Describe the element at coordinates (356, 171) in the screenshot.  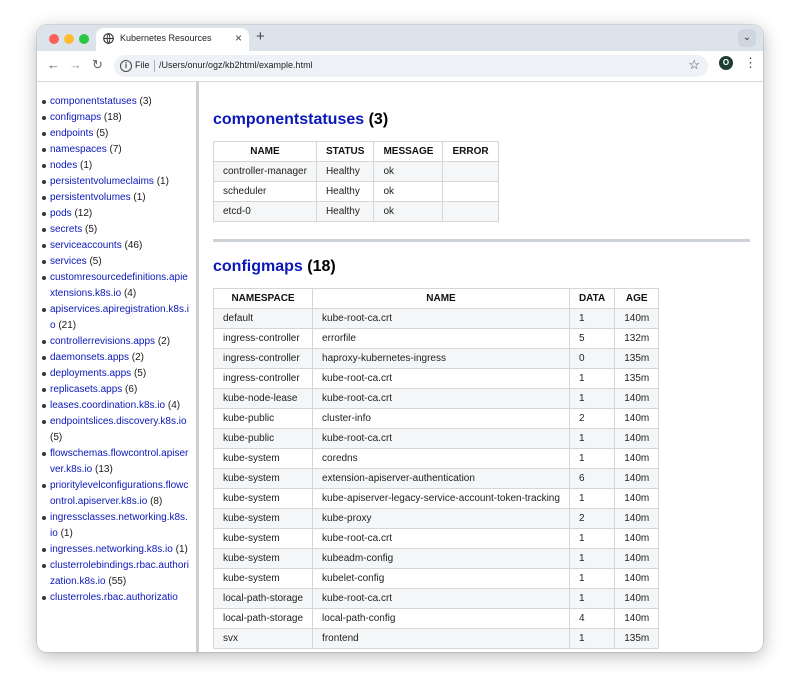
I see `table-row: controller-manager Healthy ok` at that location.